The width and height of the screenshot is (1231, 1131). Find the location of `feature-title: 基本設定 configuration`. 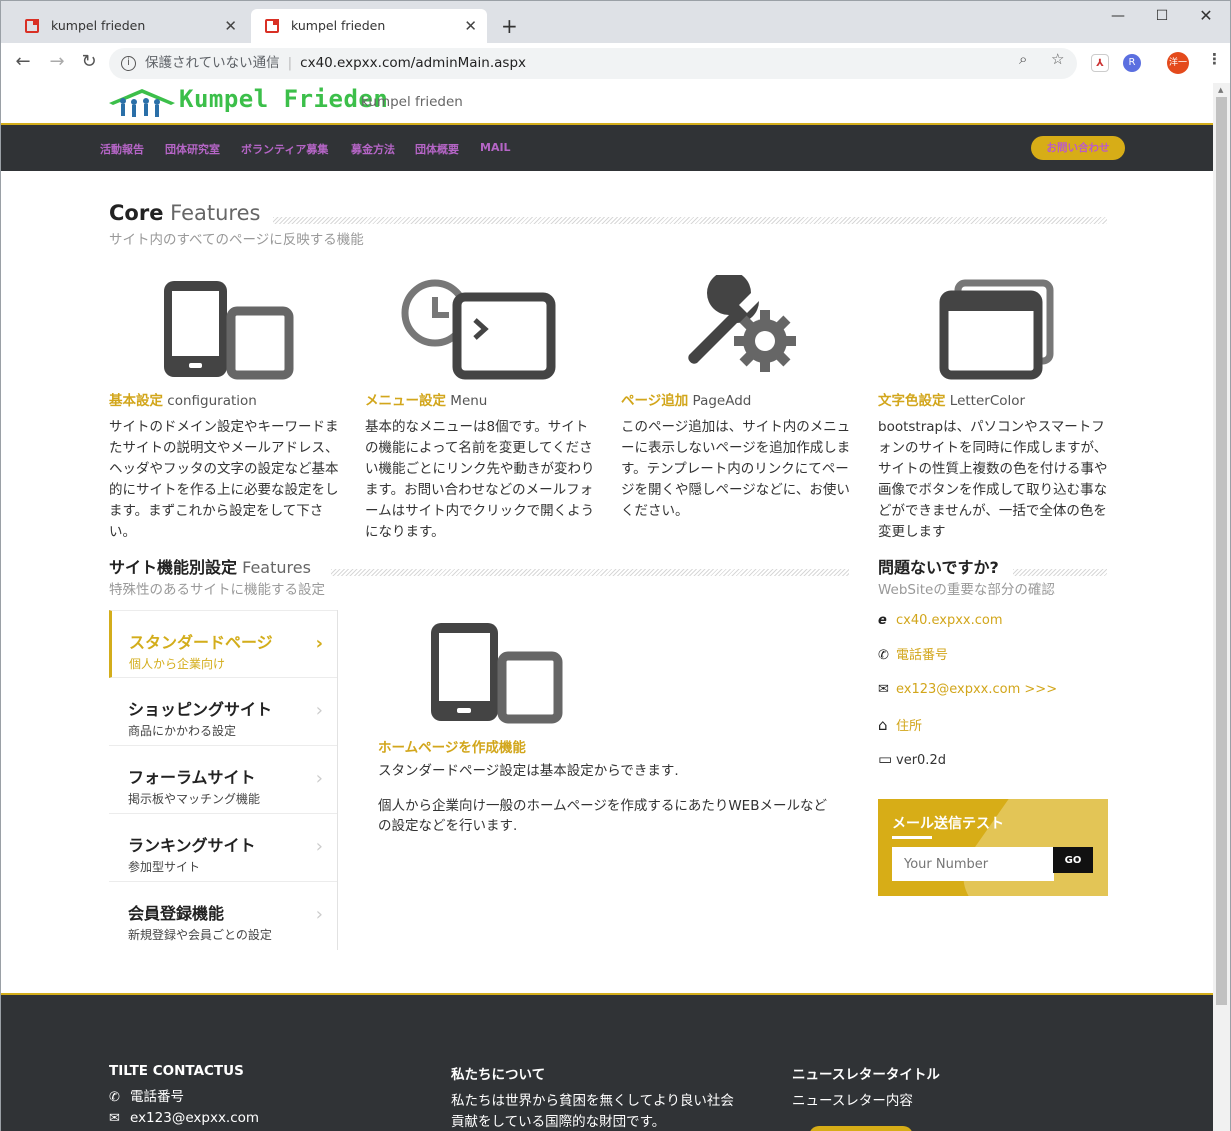

feature-title: 基本設定 configuration is located at coordinates (183, 401).